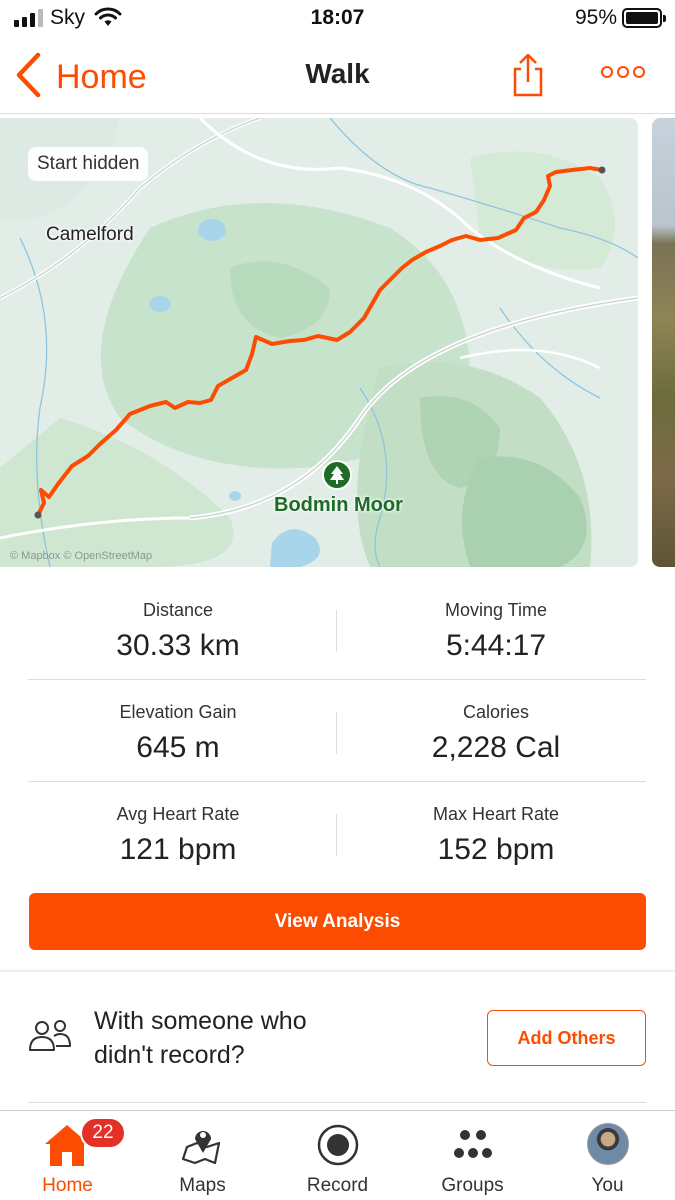 This screenshot has width=675, height=1200. What do you see at coordinates (337, 77) in the screenshot?
I see `nav-bar: Home Walk` at bounding box center [337, 77].